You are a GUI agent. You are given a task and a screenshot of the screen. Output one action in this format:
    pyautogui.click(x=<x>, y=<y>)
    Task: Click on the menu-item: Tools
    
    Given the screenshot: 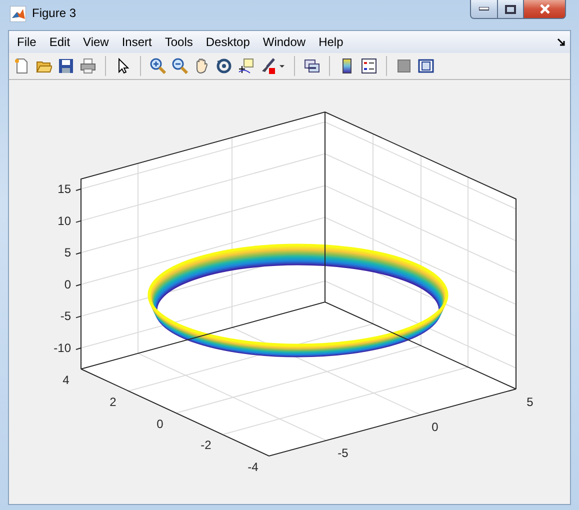 What is the action you would take?
    pyautogui.click(x=178, y=42)
    